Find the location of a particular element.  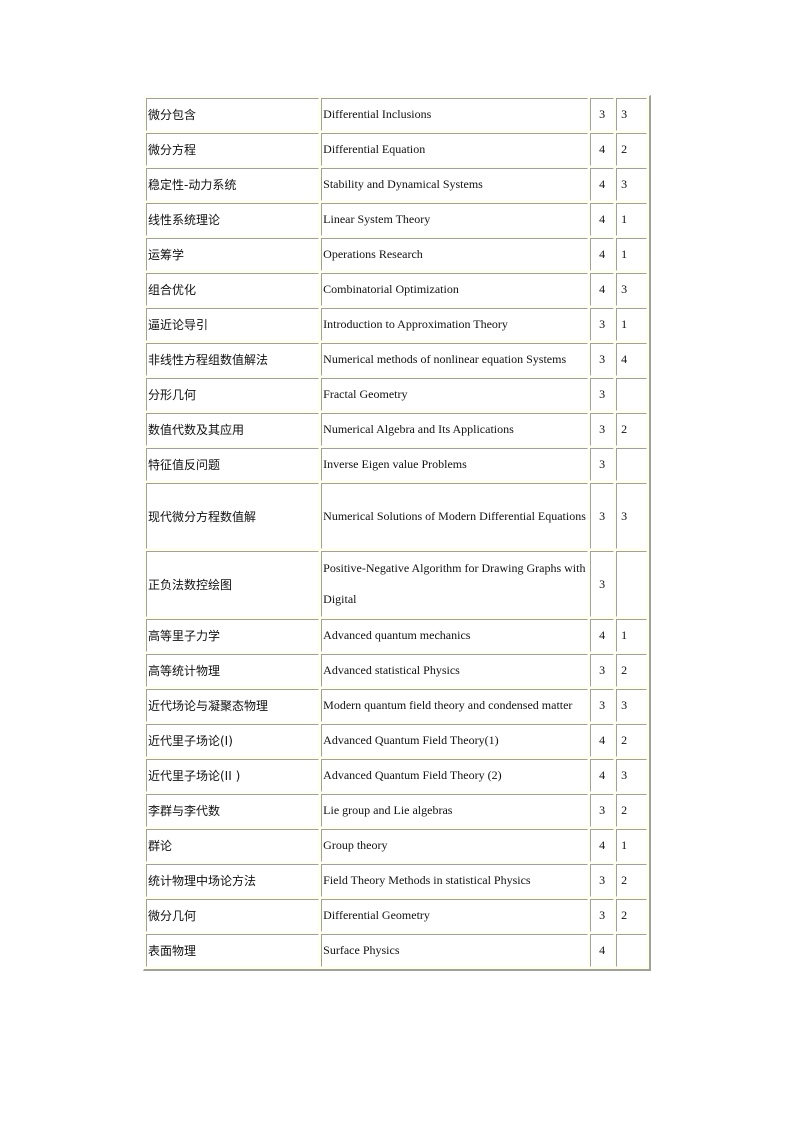

course-name-chinese: 微分几何 is located at coordinates (172, 916).